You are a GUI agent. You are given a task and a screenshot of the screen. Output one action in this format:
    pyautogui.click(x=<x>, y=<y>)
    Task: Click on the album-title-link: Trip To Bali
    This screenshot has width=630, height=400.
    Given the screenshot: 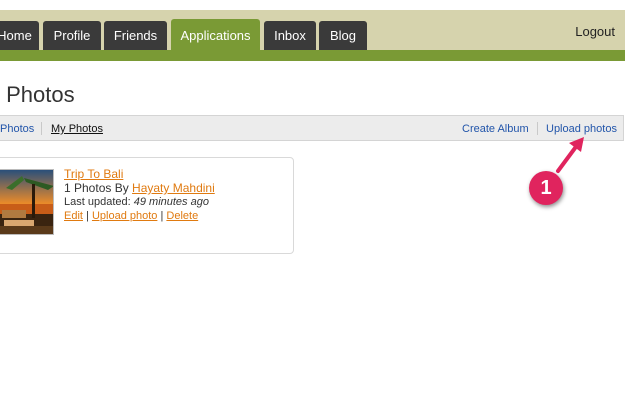 What is the action you would take?
    pyautogui.click(x=93, y=174)
    